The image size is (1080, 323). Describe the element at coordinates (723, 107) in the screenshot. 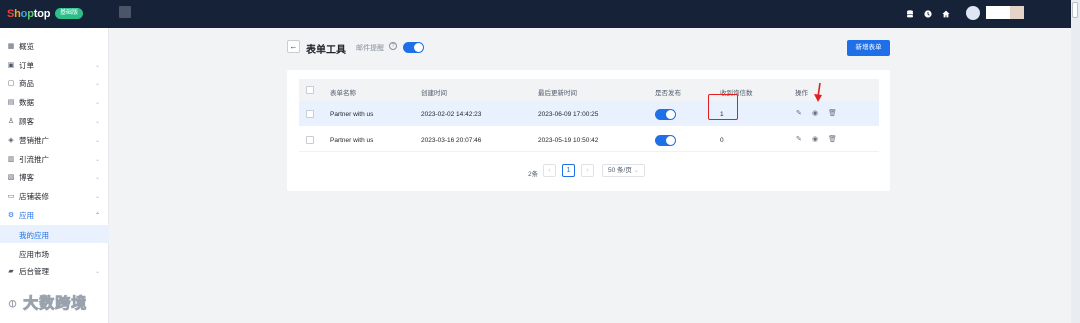

I see `annotation-highlight-box` at that location.